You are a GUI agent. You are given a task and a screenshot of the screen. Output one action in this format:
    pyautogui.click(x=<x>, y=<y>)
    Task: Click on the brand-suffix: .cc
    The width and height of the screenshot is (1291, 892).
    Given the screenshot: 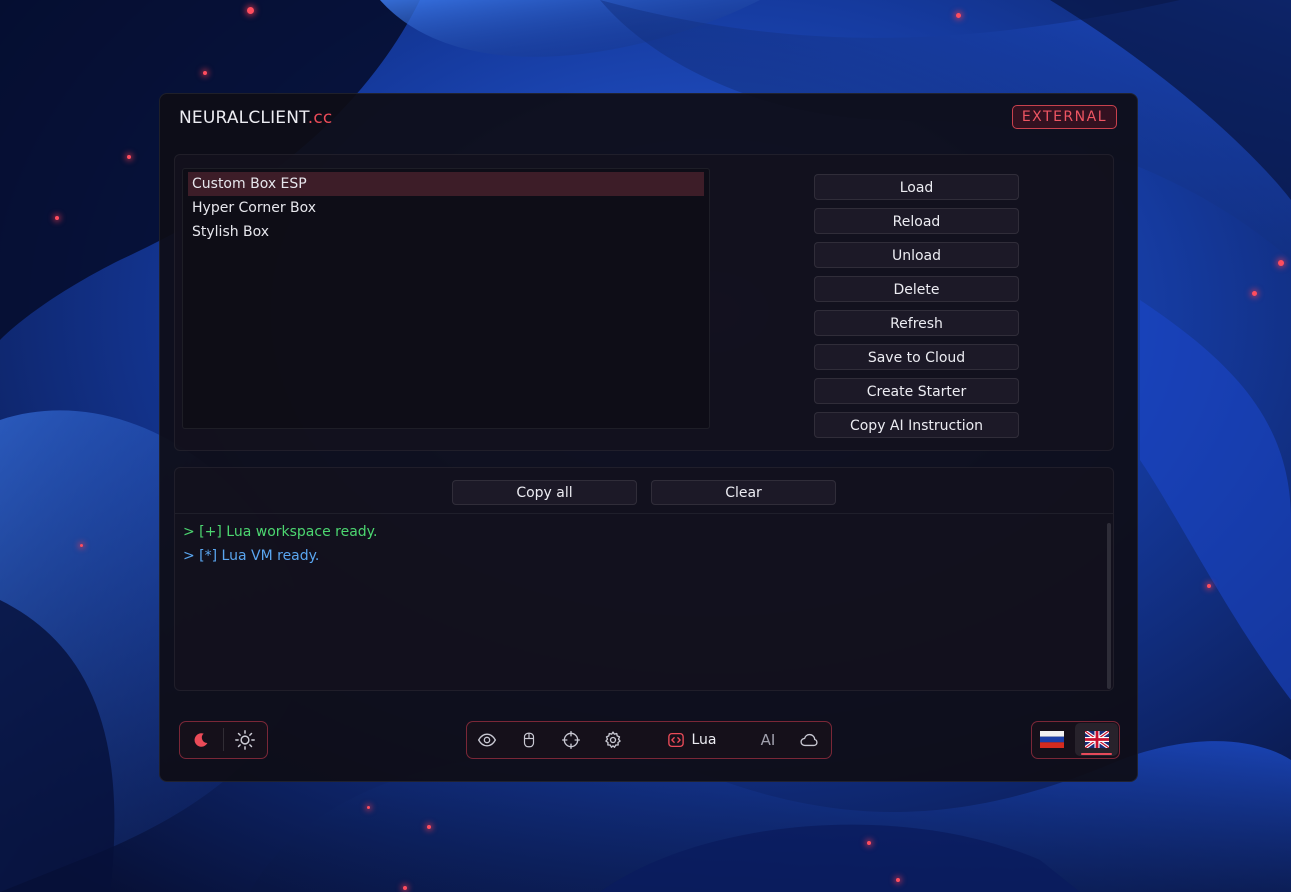 What is the action you would take?
    pyautogui.click(x=320, y=118)
    